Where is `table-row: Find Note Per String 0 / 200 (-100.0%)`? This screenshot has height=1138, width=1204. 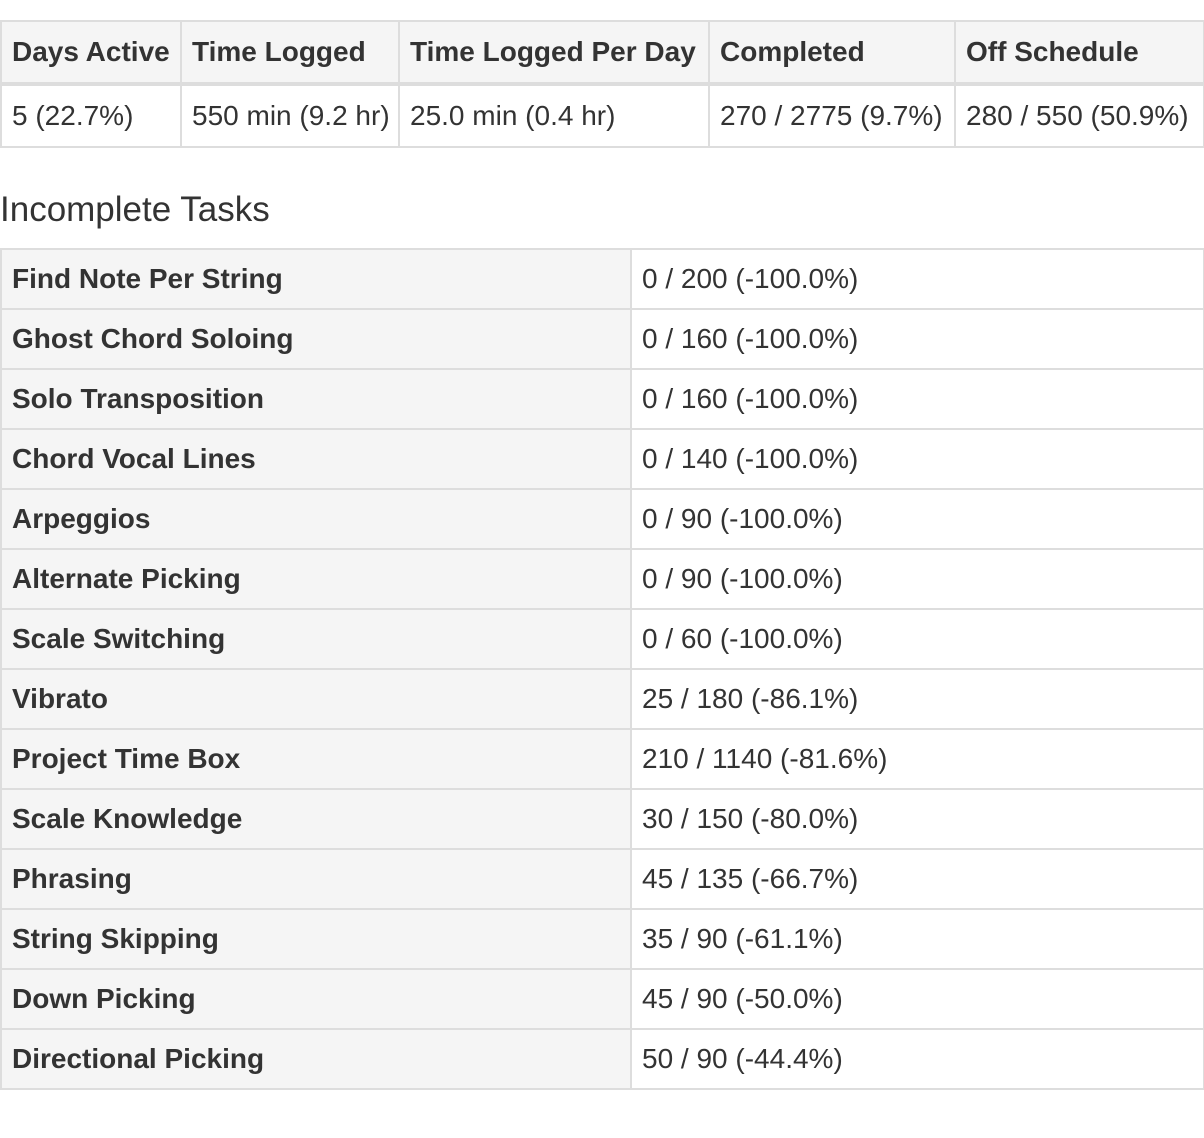 table-row: Find Note Per String 0 / 200 (-100.0%) is located at coordinates (602, 279).